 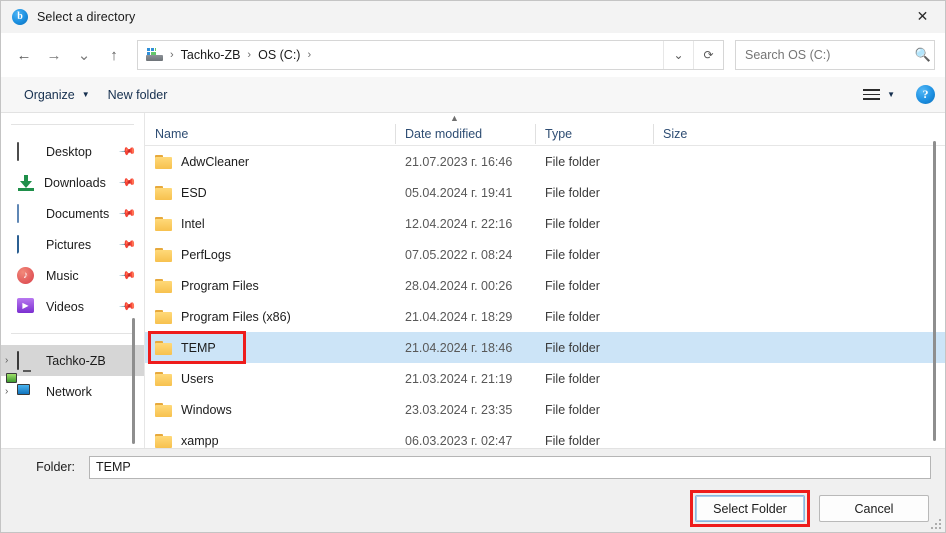 What do you see at coordinates (459, 192) in the screenshot?
I see `cell-date-modified: 05.04.2024 г. 19:41` at bounding box center [459, 192].